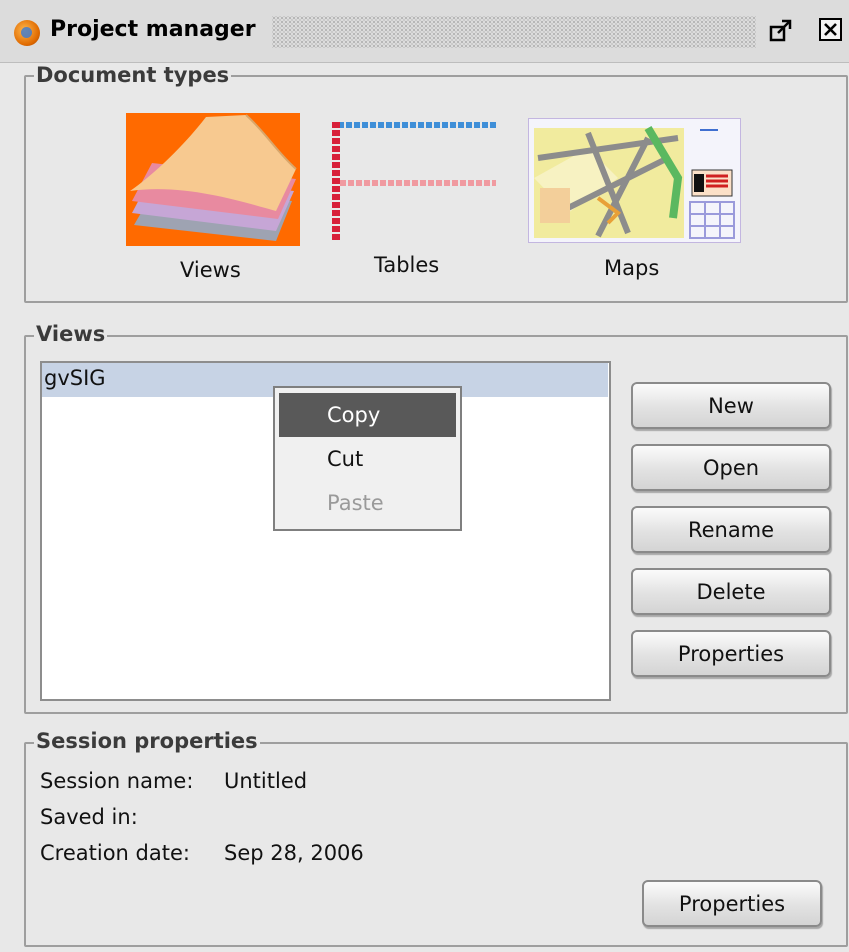  Describe the element at coordinates (71, 334) in the screenshot. I see `views-group-title: Views` at that location.